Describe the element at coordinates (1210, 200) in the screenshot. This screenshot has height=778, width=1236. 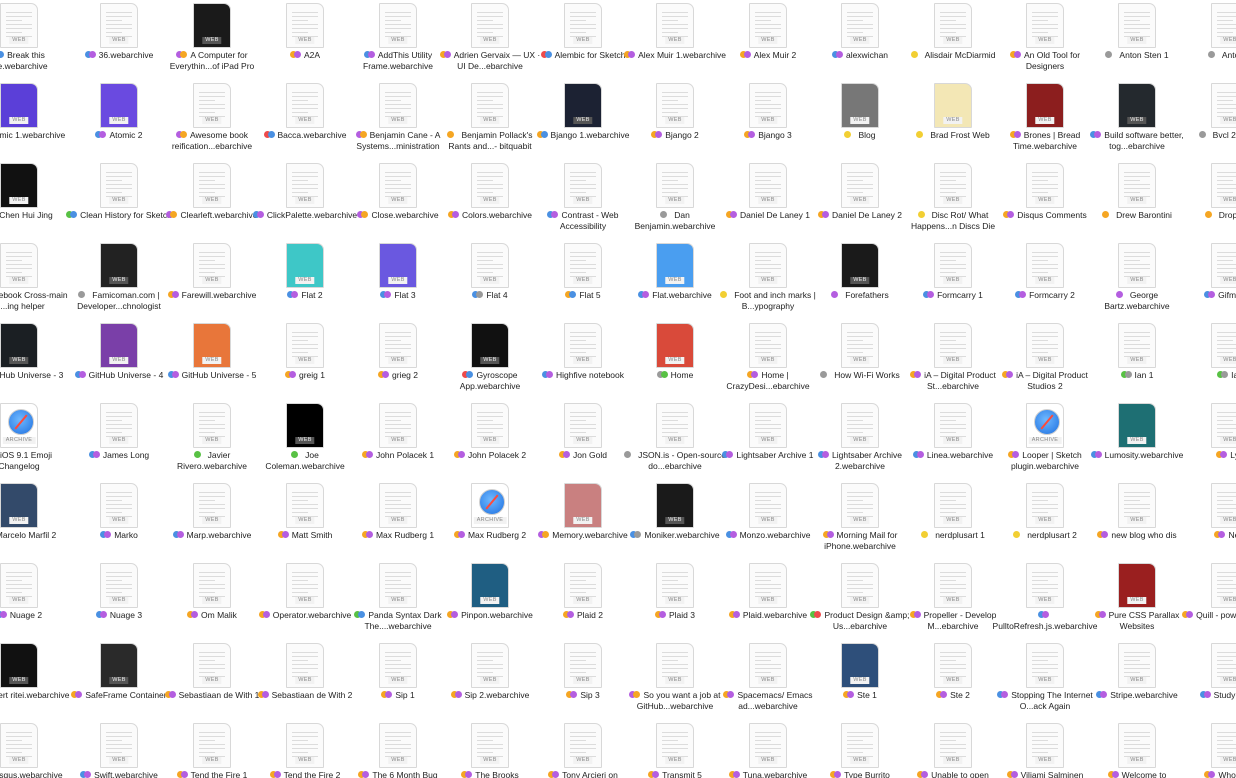
I see `file-item: WEB Drop.web` at that location.